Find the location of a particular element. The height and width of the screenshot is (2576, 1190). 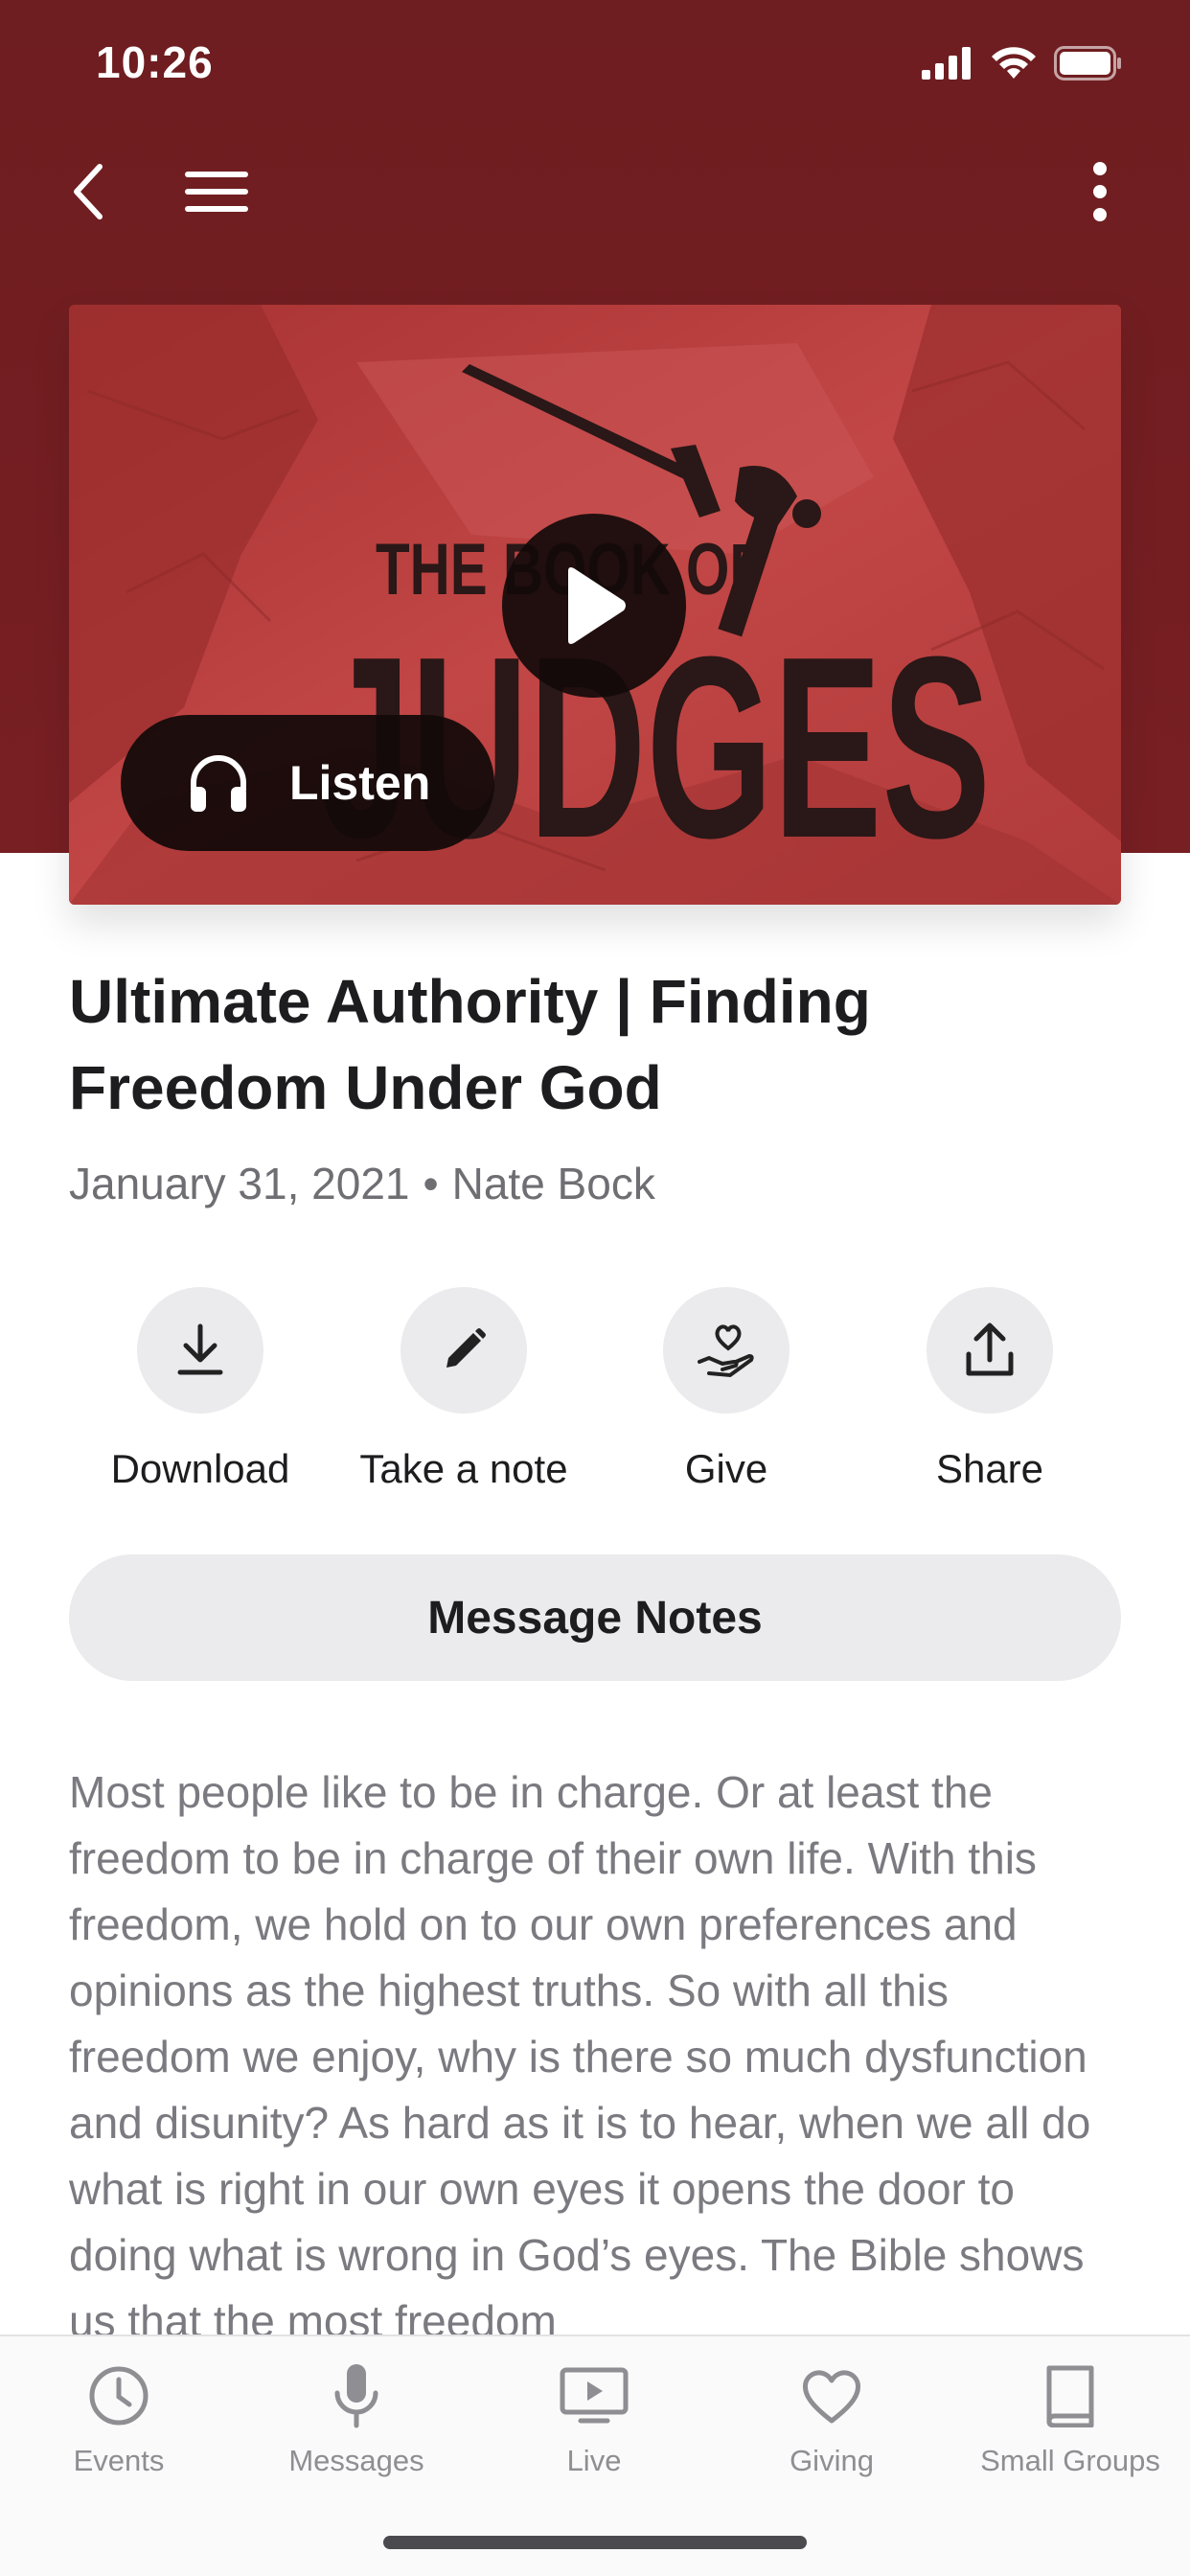

action-row: Download Take a note Give Share is located at coordinates (595, 1389).